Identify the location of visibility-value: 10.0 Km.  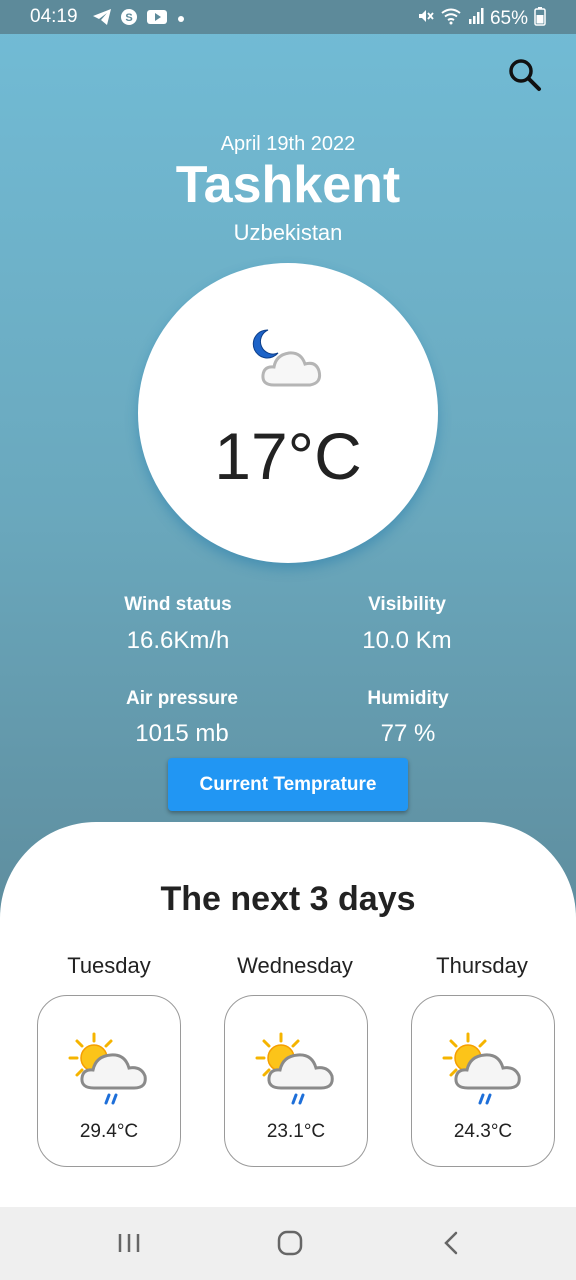
(407, 640).